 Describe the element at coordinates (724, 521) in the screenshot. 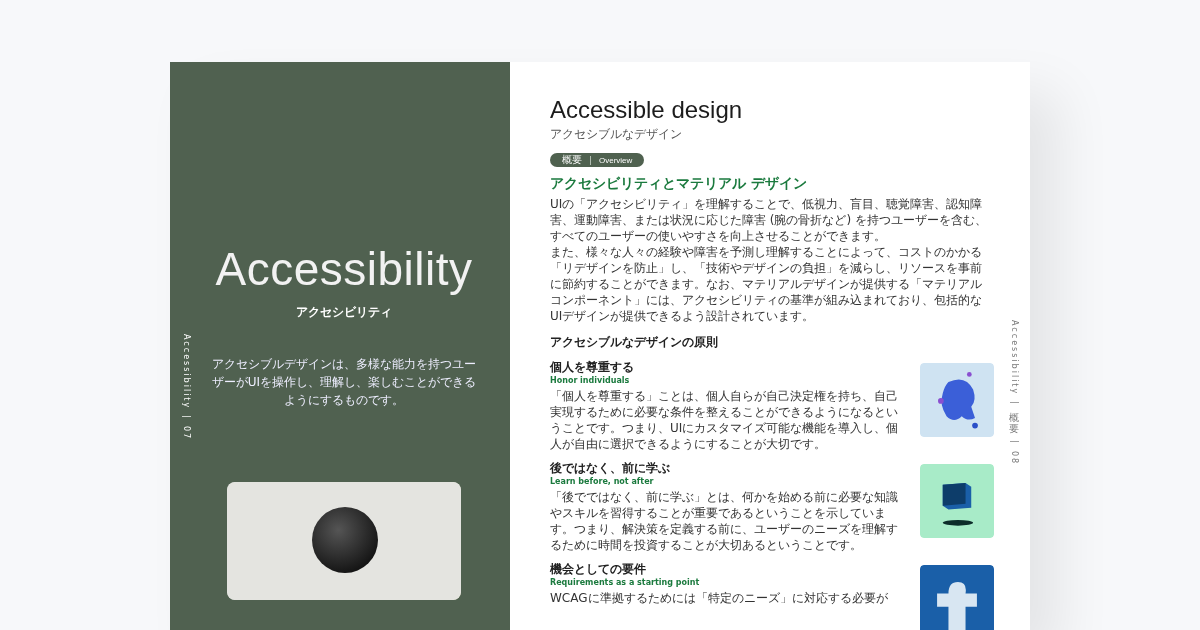

I see `principle-text: 「後でではなく、前に学ぶ」とは、何かを始める前に必要な知識やスキルを習得することが重要であるということを示しています。つまり、解決策を定義する前に、ユーザーのニーズを理解するために時間を投資することが大切あるということです。` at that location.